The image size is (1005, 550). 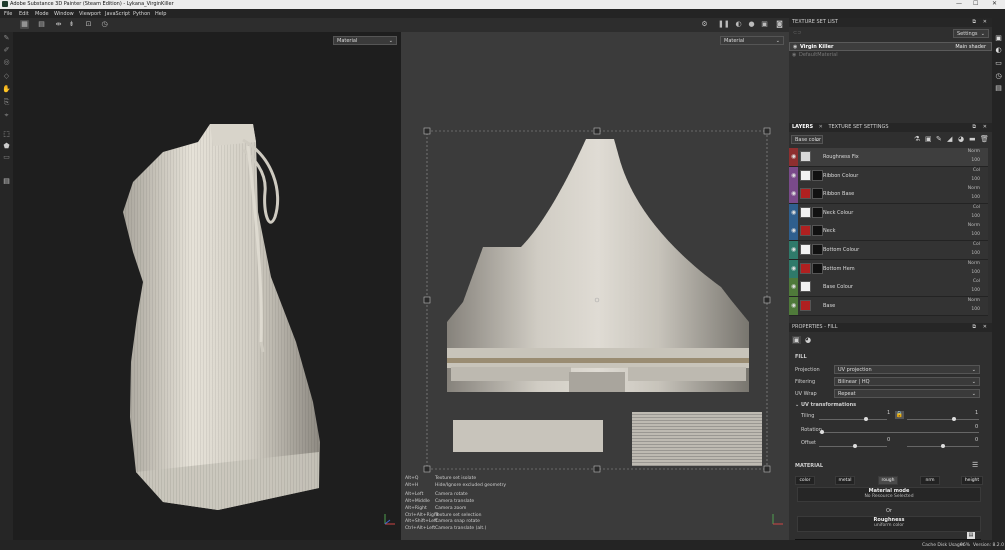 What do you see at coordinates (954, 419) in the screenshot?
I see `tiling-v-slider-handle` at bounding box center [954, 419].